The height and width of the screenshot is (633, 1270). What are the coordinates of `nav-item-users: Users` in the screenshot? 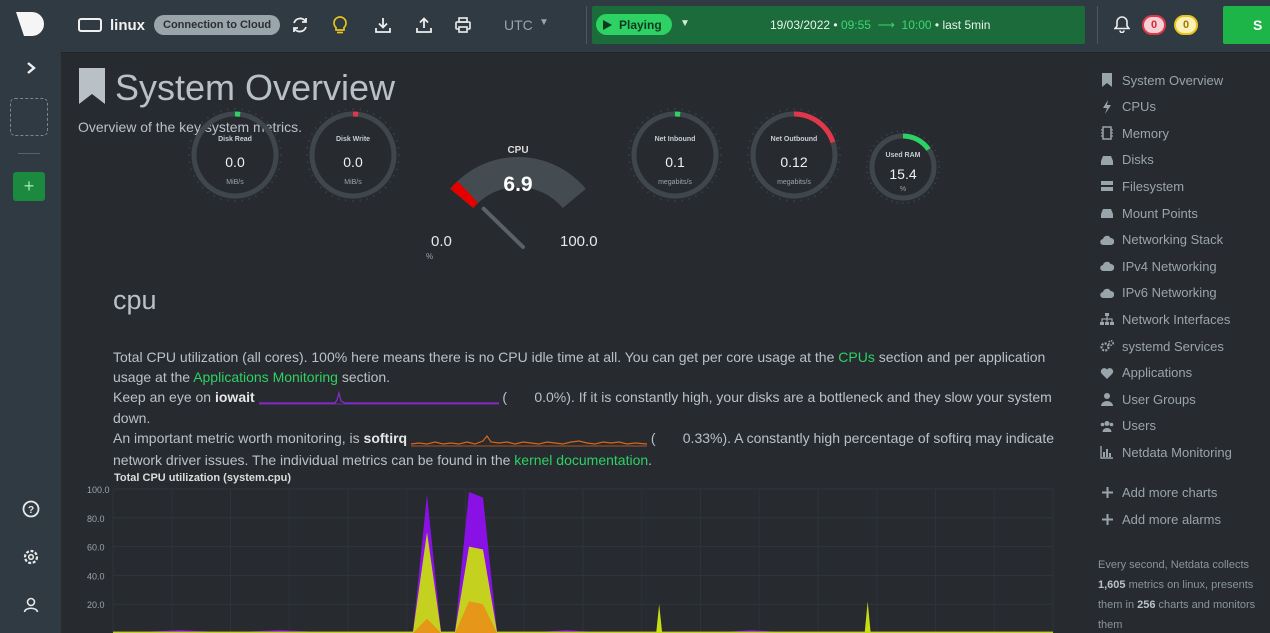 It's located at (1128, 426).